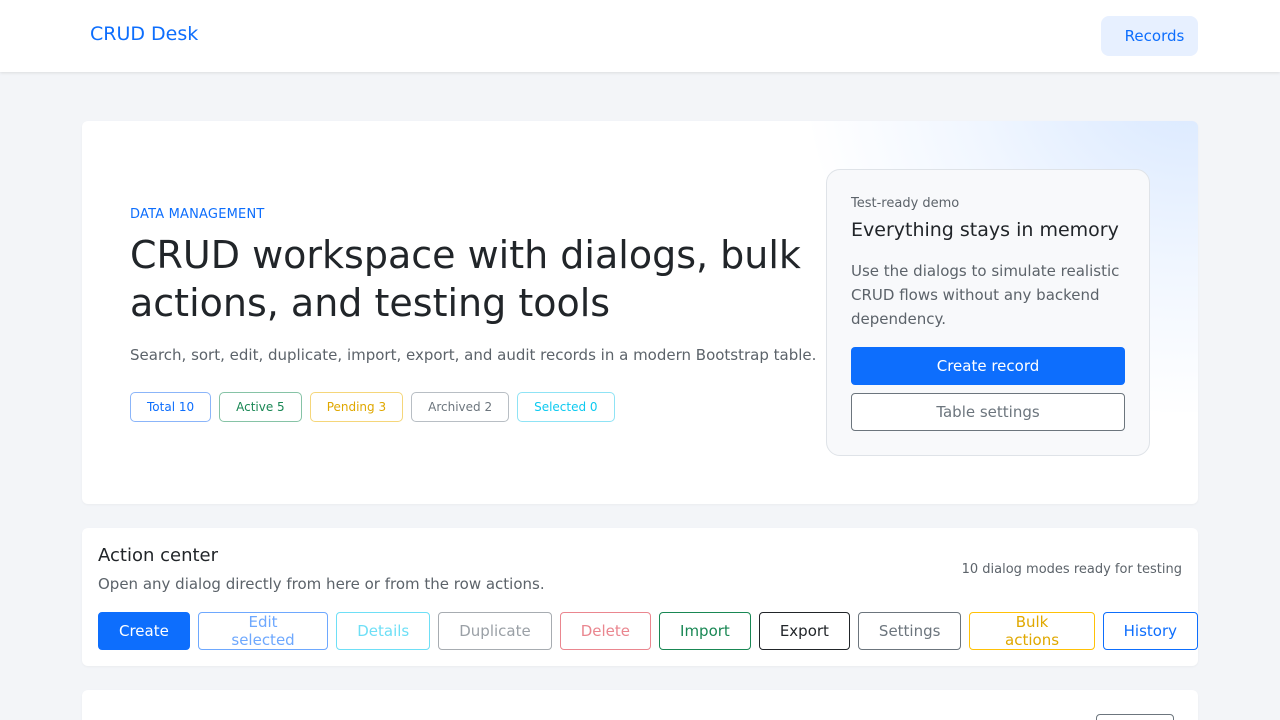  What do you see at coordinates (158, 555) in the screenshot?
I see `action-center-title: Action center` at bounding box center [158, 555].